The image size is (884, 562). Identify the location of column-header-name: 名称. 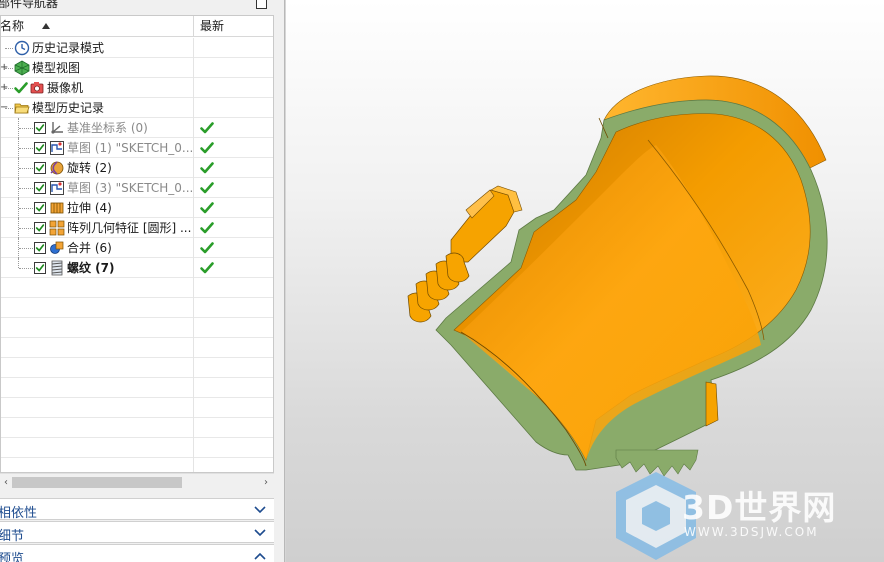
(97, 26).